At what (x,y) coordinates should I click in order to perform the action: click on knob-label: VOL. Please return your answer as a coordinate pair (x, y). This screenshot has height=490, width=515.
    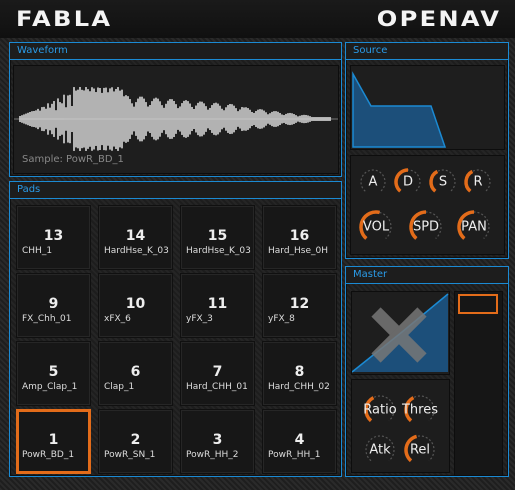
    Looking at the image, I should click on (376, 227).